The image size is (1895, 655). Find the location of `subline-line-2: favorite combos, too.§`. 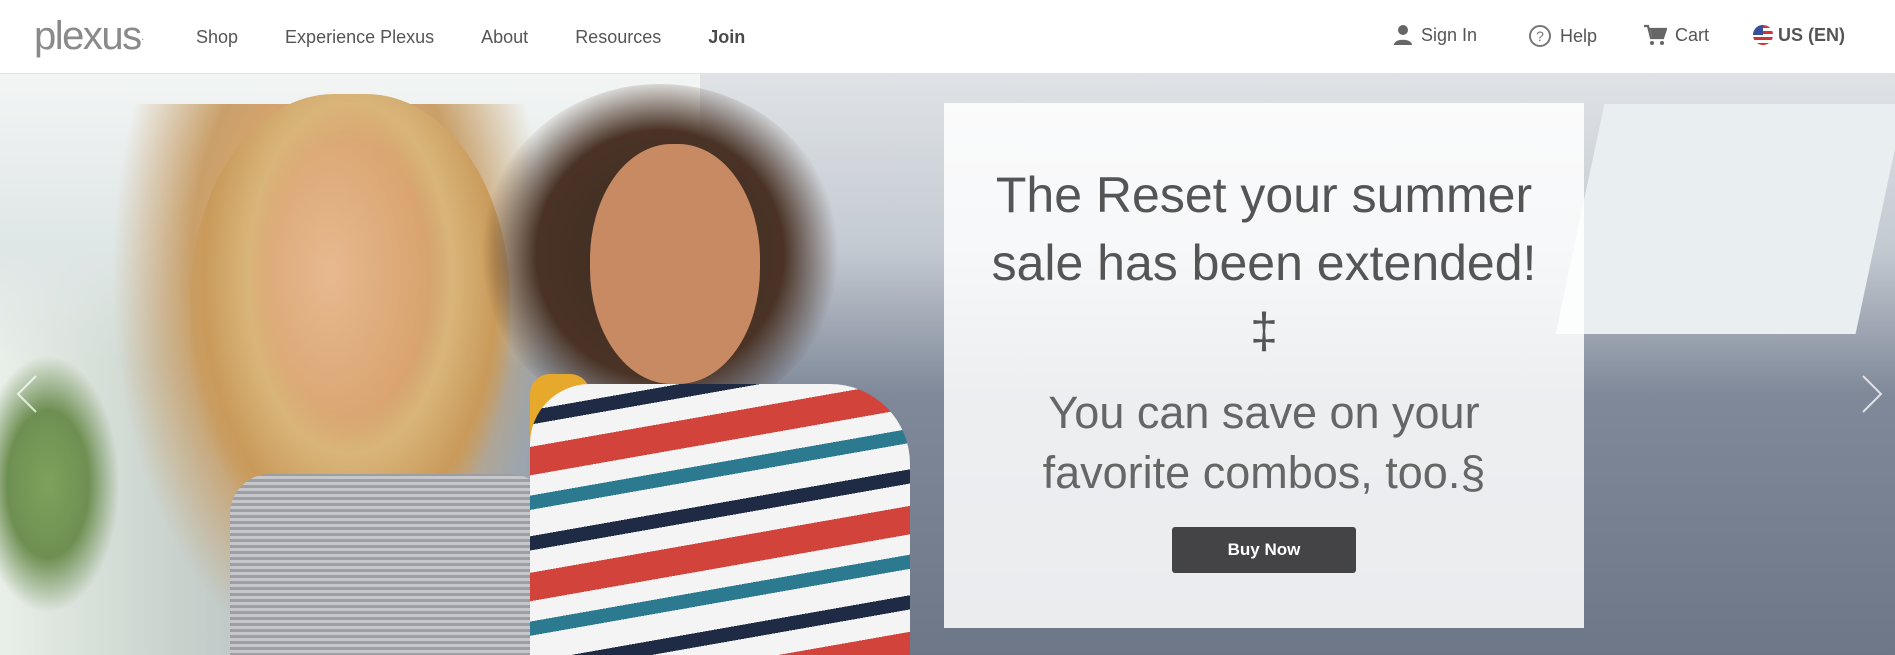

subline-line-2: favorite combos, too.§ is located at coordinates (1264, 472).